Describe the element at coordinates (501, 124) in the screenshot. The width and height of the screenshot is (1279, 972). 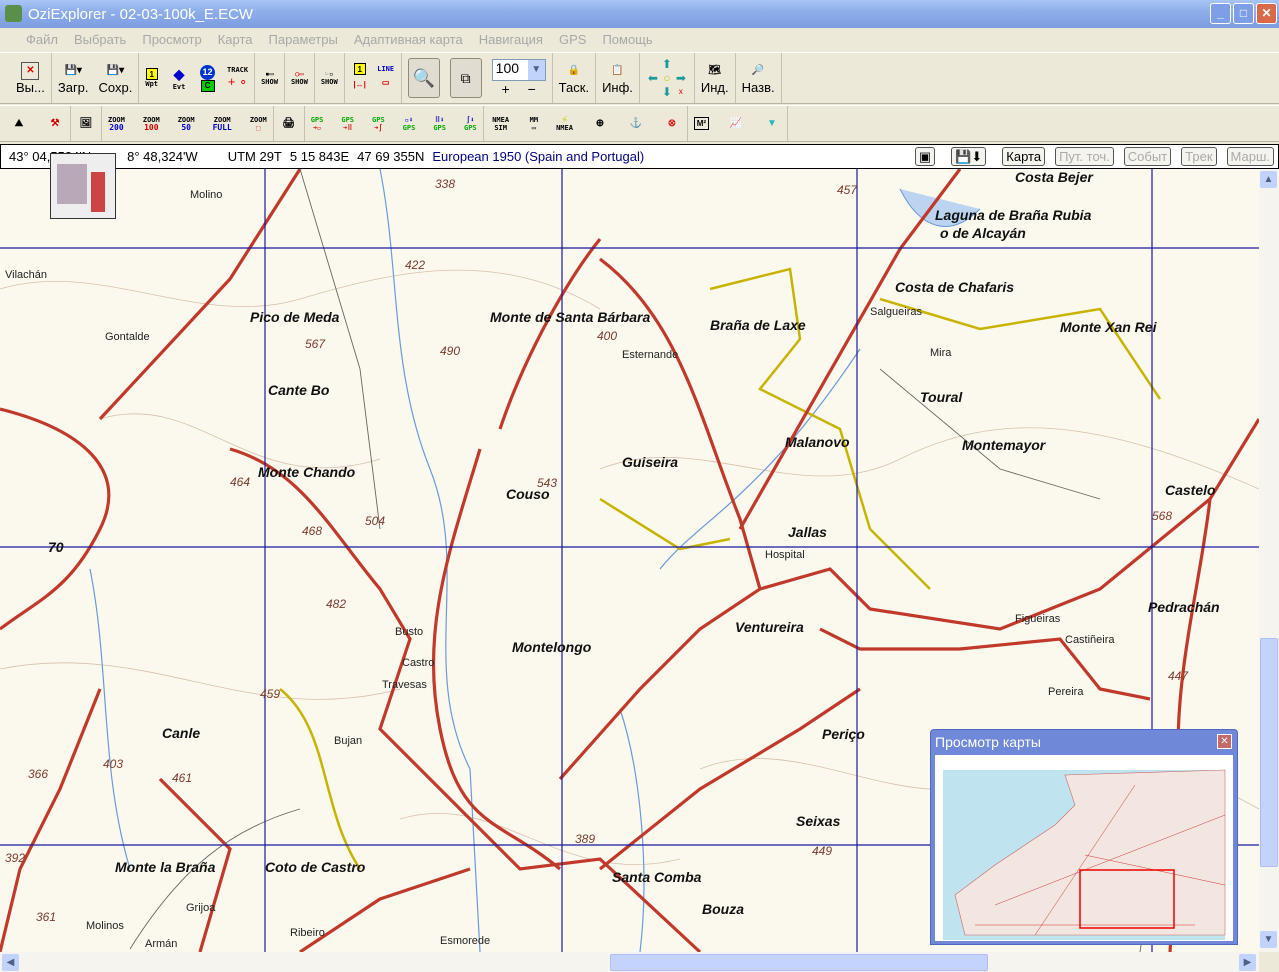
I see `nmea-sim-button: NMEA SIM` at that location.